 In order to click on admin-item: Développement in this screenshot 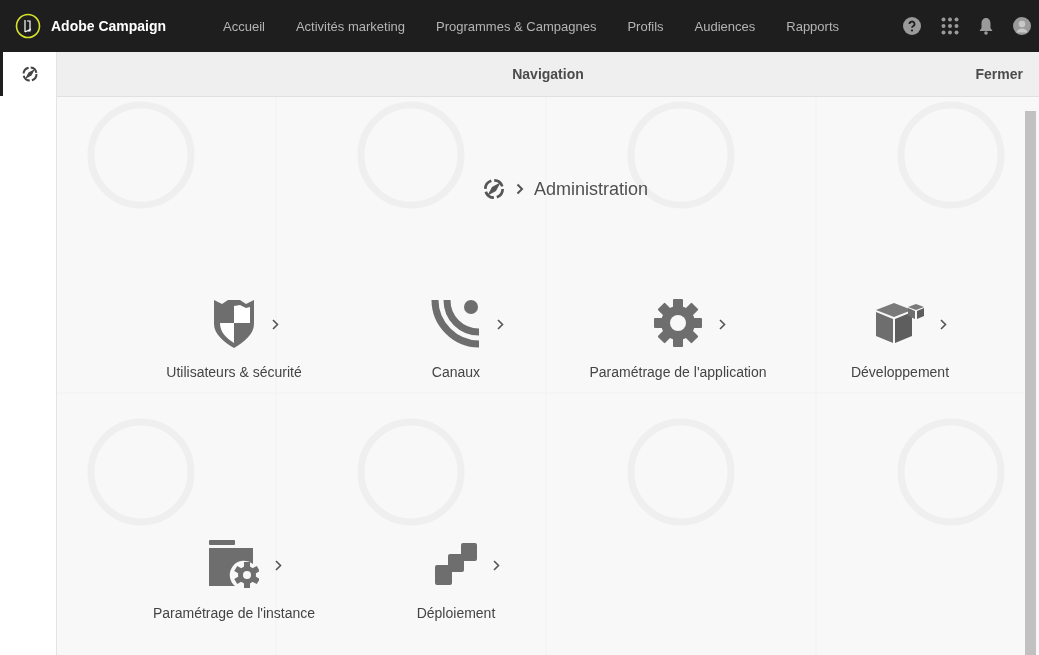, I will do `click(900, 338)`.